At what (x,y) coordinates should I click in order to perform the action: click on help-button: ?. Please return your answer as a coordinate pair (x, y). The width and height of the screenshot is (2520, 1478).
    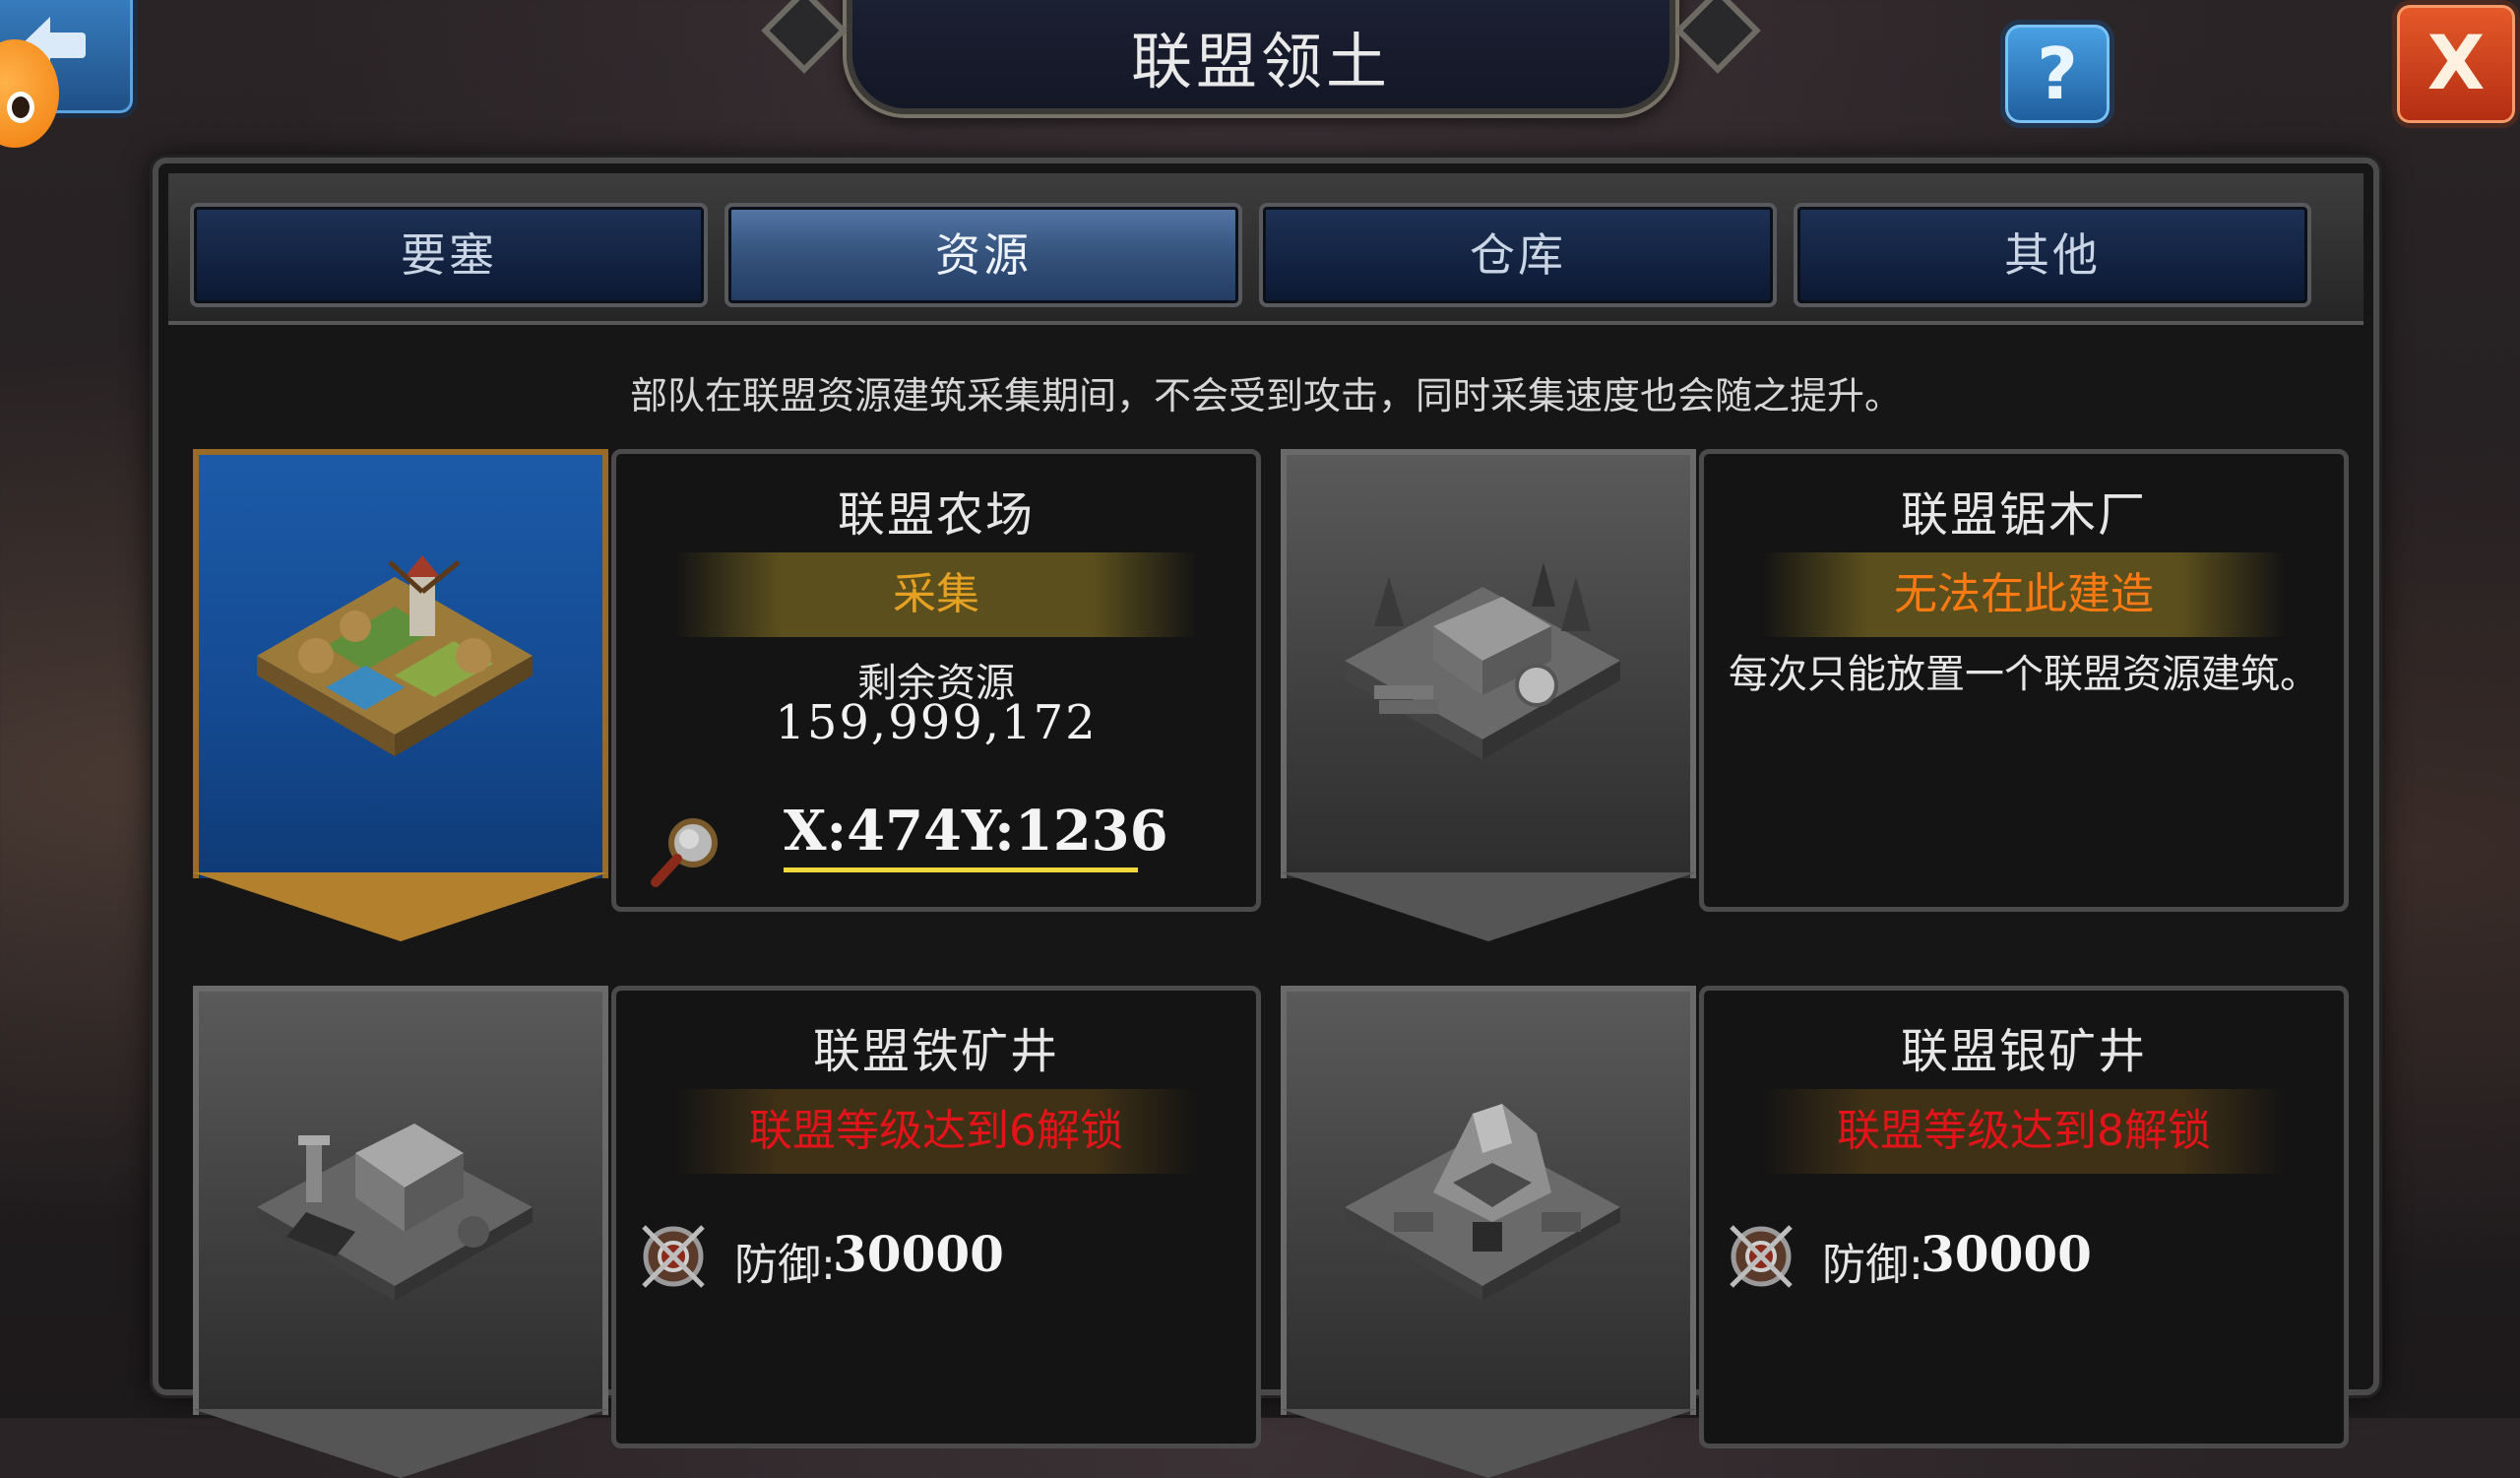
    Looking at the image, I should click on (2057, 74).